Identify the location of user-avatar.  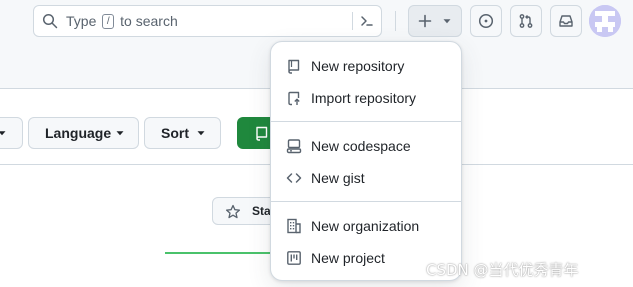
(605, 21).